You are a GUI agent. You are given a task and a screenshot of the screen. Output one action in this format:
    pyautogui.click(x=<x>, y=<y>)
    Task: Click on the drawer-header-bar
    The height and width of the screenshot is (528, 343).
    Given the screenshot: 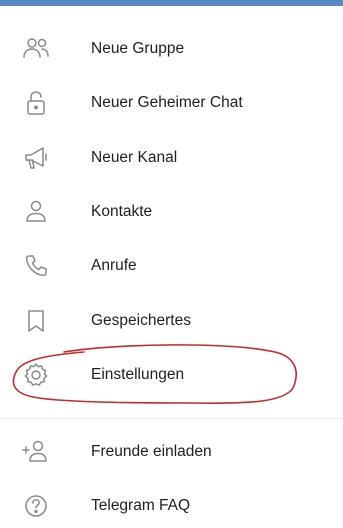 What is the action you would take?
    pyautogui.click(x=171, y=3)
    